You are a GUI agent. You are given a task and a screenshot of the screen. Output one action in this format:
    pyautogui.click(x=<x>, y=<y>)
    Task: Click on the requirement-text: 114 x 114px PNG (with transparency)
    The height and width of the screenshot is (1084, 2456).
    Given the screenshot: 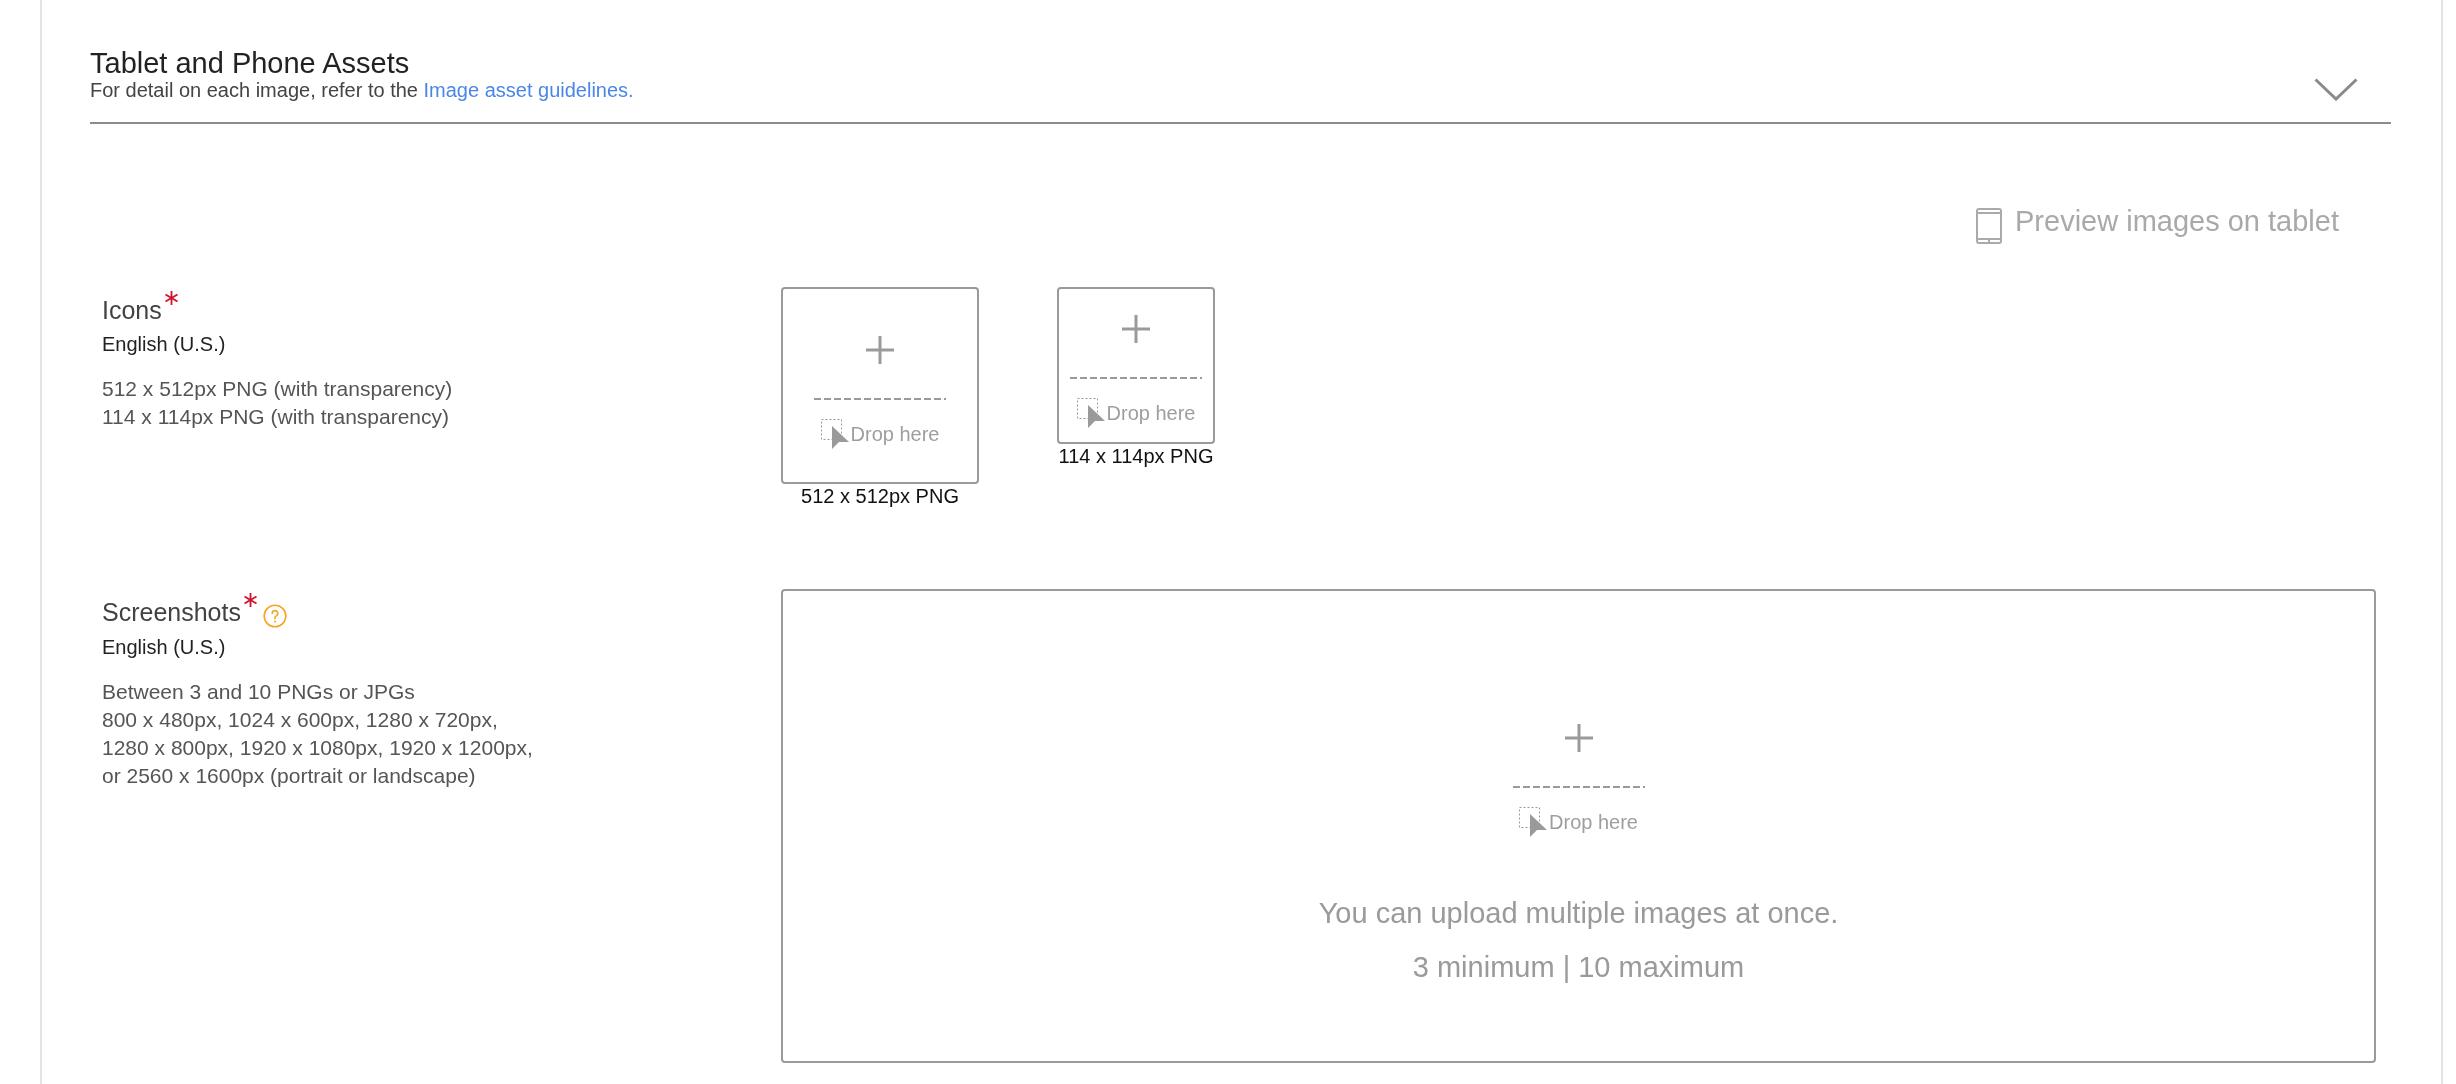 What is the action you would take?
    pyautogui.click(x=276, y=417)
    